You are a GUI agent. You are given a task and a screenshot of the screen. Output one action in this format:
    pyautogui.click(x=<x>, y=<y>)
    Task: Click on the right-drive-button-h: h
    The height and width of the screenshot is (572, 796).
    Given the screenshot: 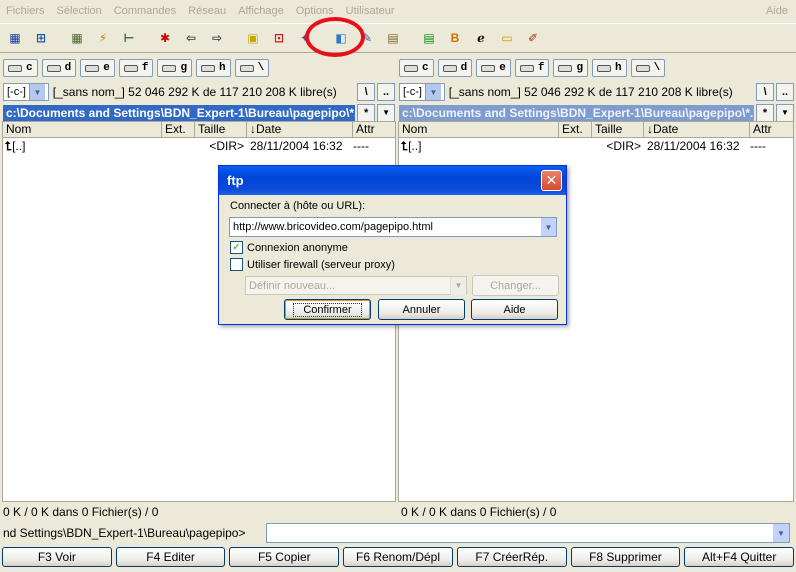 What is the action you would take?
    pyautogui.click(x=609, y=68)
    